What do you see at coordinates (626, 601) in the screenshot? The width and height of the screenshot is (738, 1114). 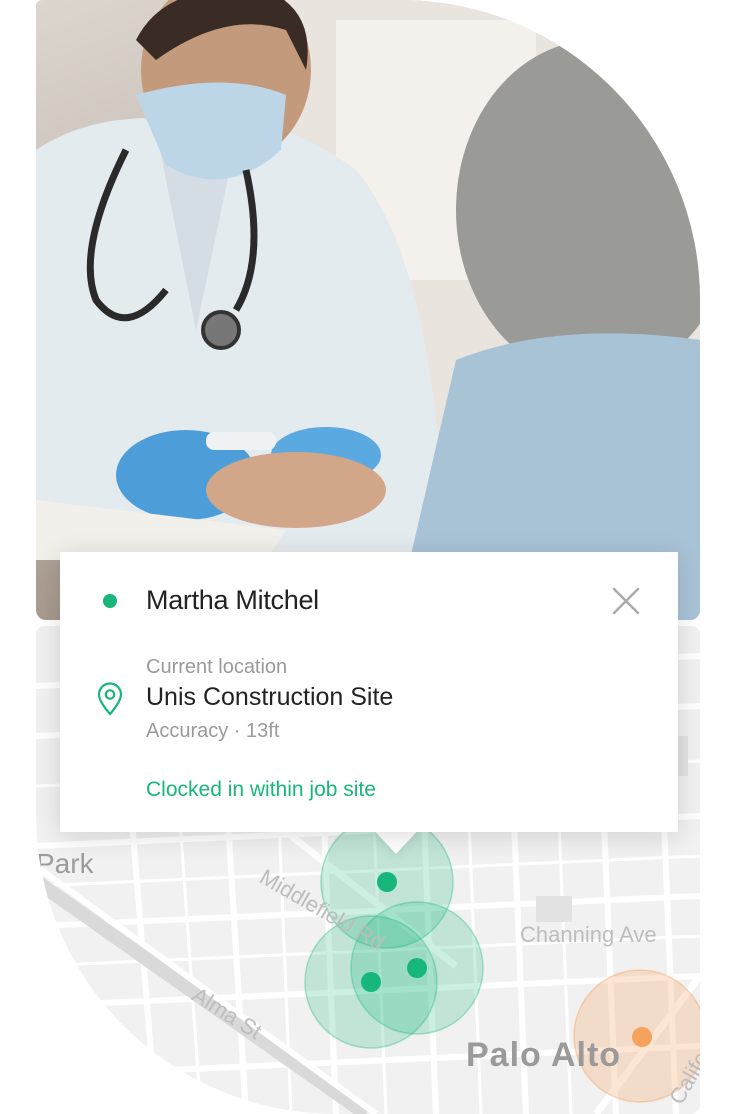 I see `close-icon` at bounding box center [626, 601].